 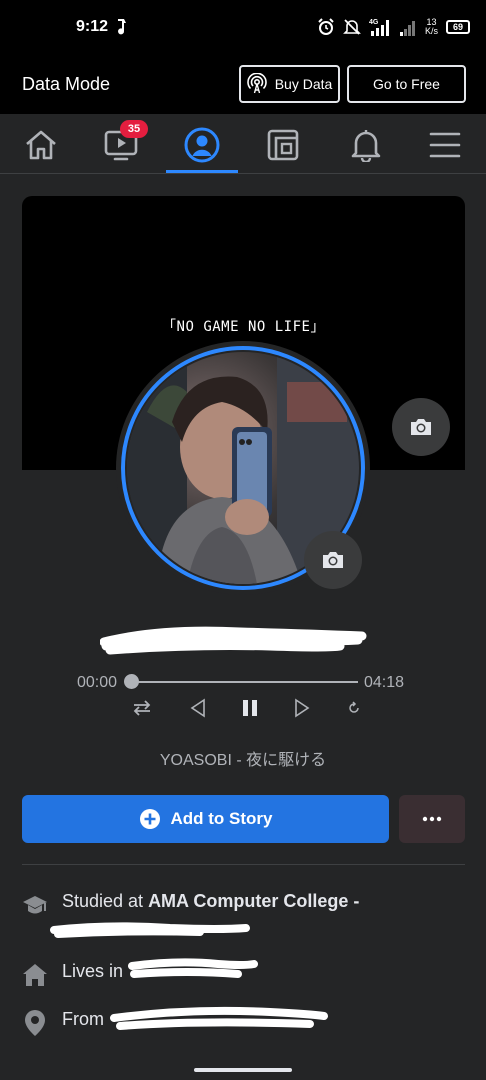 I want to click on add-to-story-button: Add to Story, so click(x=205, y=819).